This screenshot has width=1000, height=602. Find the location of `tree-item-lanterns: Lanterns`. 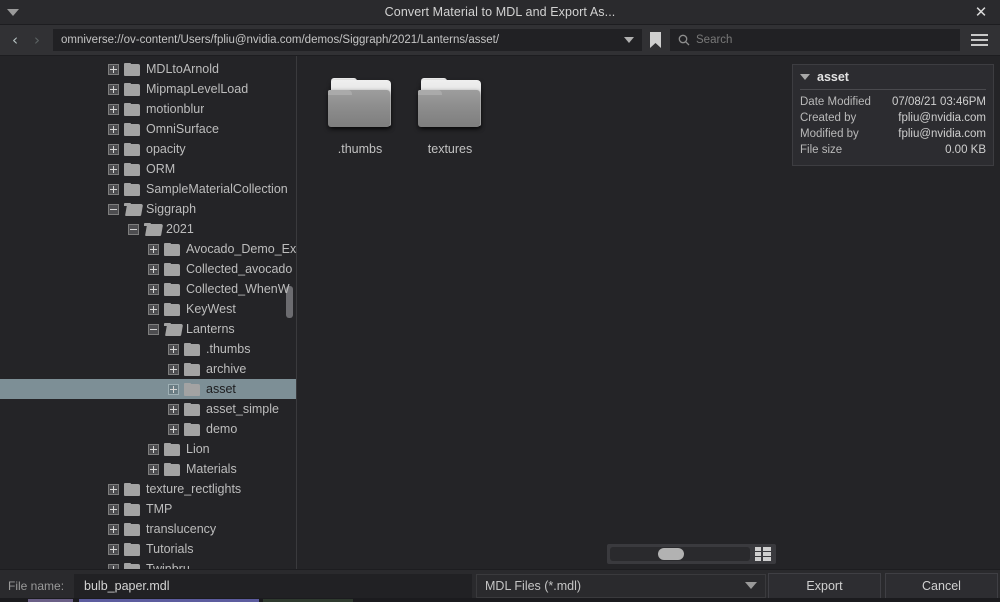

tree-item-lanterns: Lanterns is located at coordinates (148, 329).